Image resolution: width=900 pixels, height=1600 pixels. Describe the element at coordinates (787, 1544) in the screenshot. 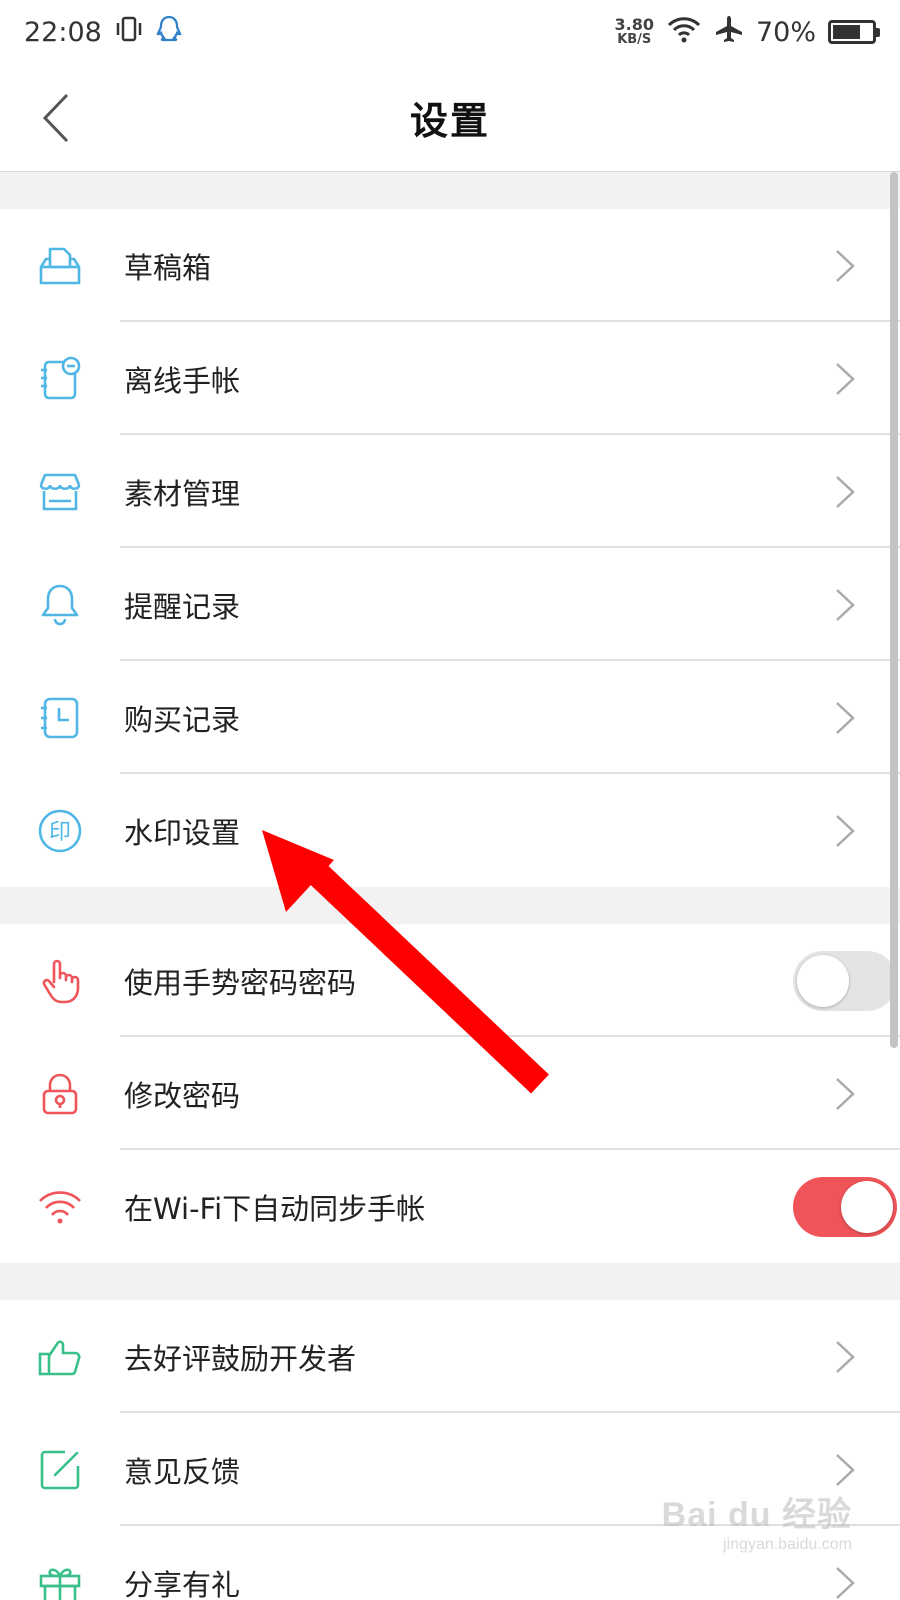

I see `watermark-url: jingyan.baidu.com` at that location.